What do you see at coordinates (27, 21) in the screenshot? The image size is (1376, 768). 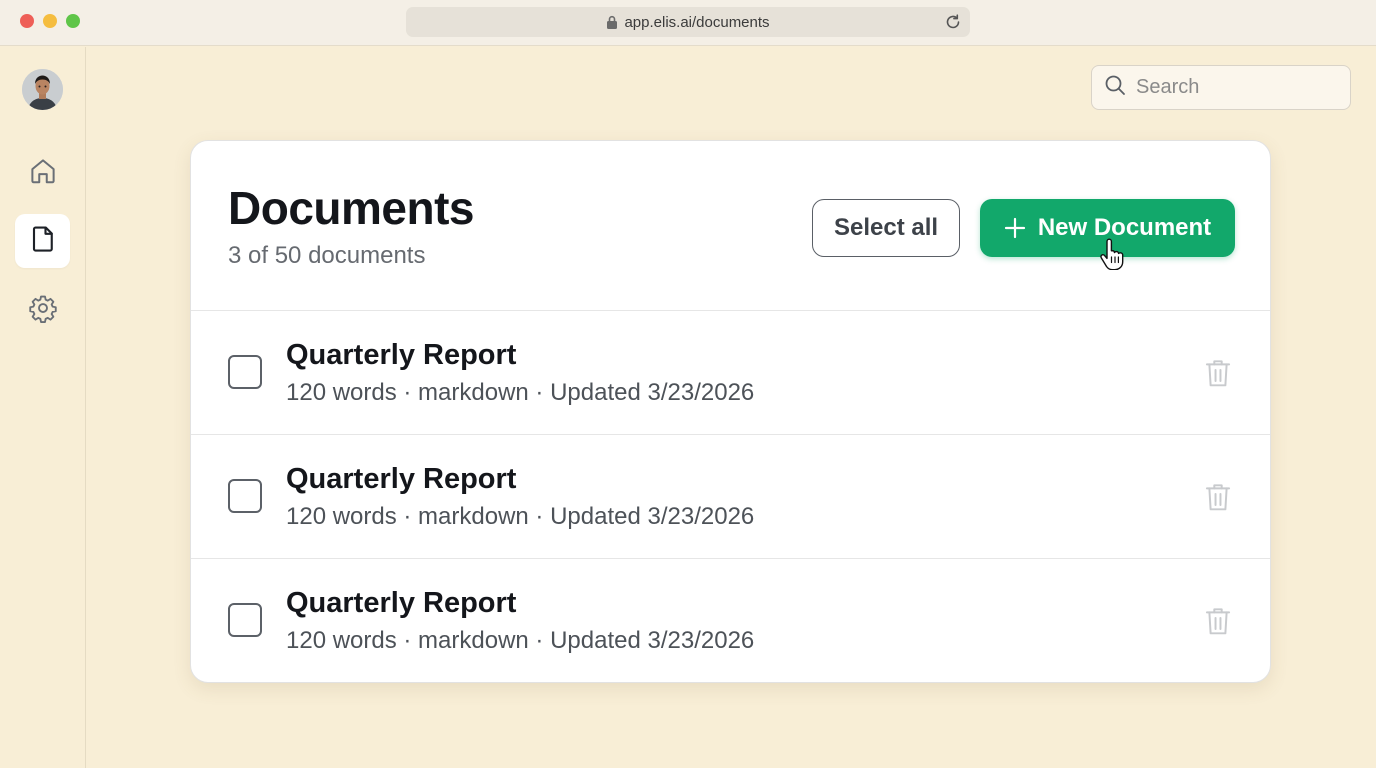 I see `close-window-button` at bounding box center [27, 21].